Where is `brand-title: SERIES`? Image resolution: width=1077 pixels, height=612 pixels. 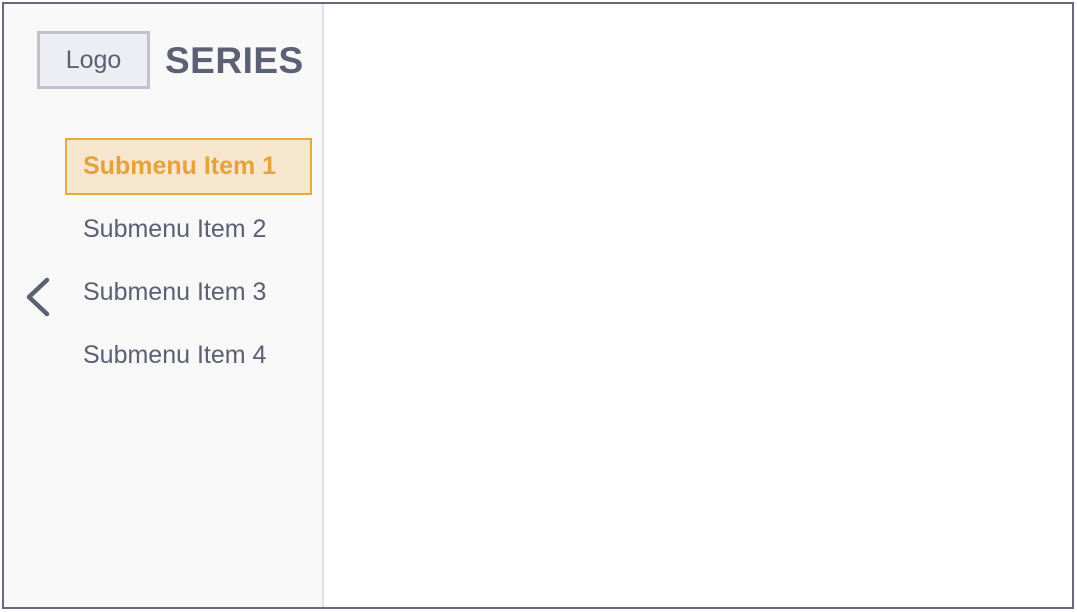 brand-title: SERIES is located at coordinates (234, 60).